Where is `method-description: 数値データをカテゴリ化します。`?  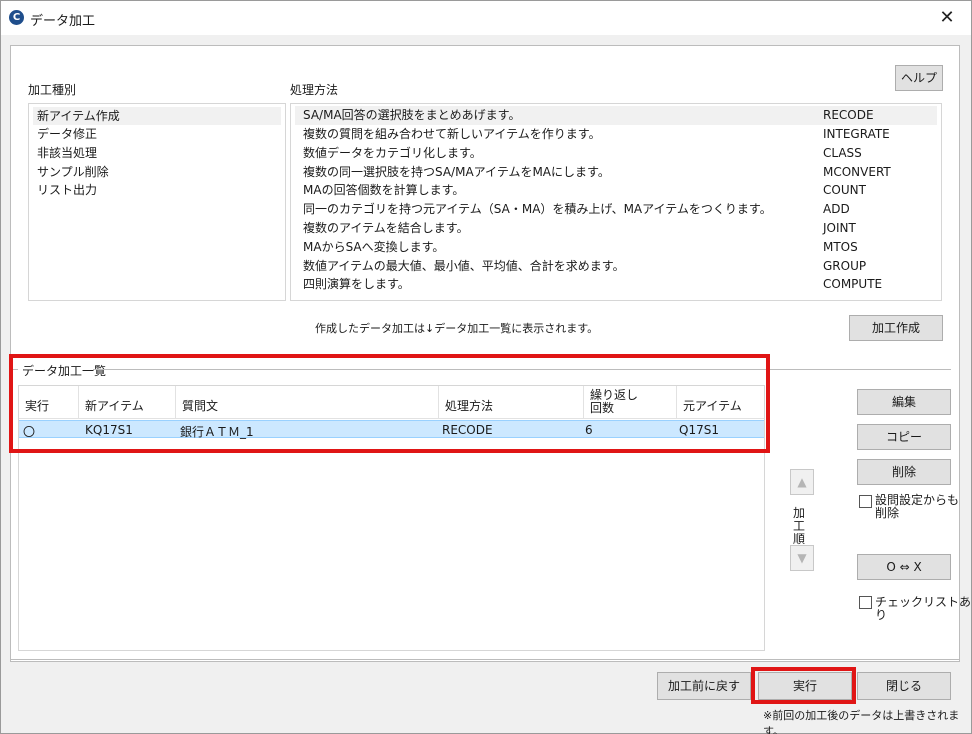
method-description: 数値データをカテゴリ化します。 is located at coordinates (392, 153).